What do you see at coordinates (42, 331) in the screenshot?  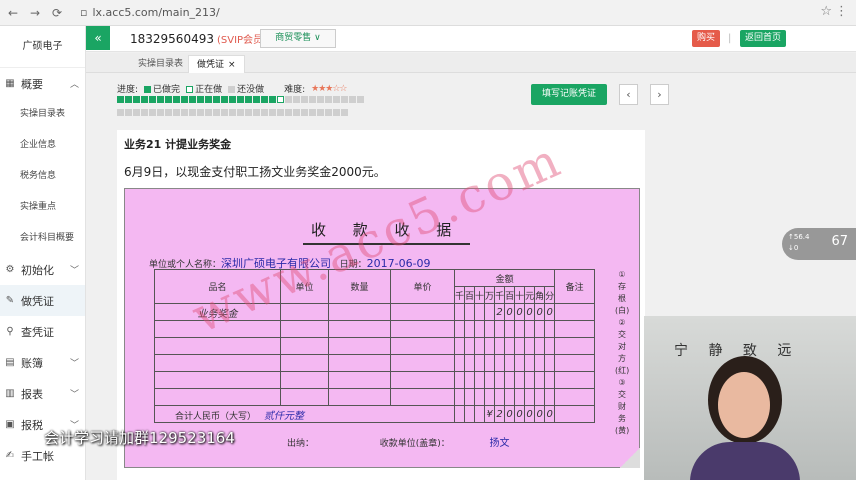 I see `sidebar-item-view-voucher: ⚲ 查凭证` at bounding box center [42, 331].